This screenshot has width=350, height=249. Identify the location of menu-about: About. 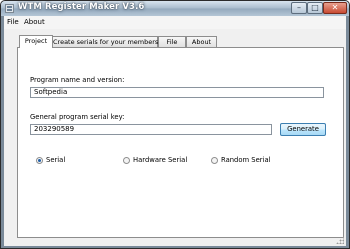
(34, 22).